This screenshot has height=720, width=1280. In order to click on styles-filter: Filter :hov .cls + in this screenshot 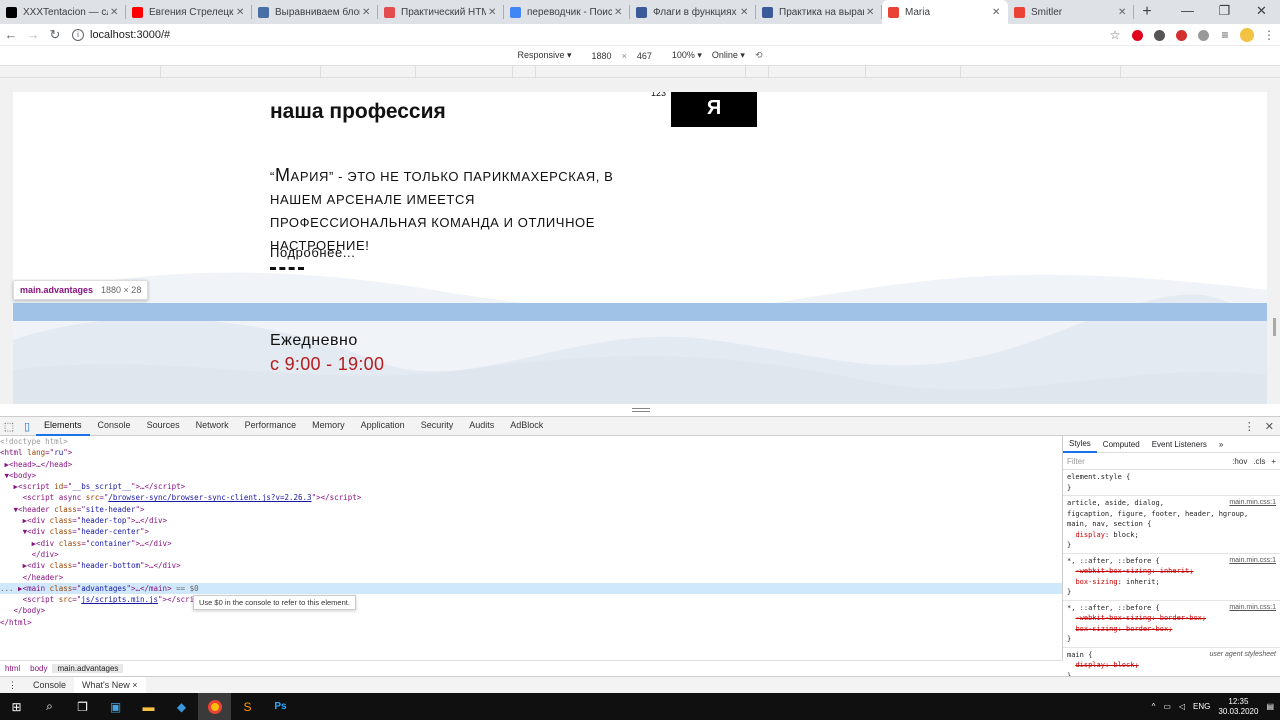, I will do `click(1171, 461)`.